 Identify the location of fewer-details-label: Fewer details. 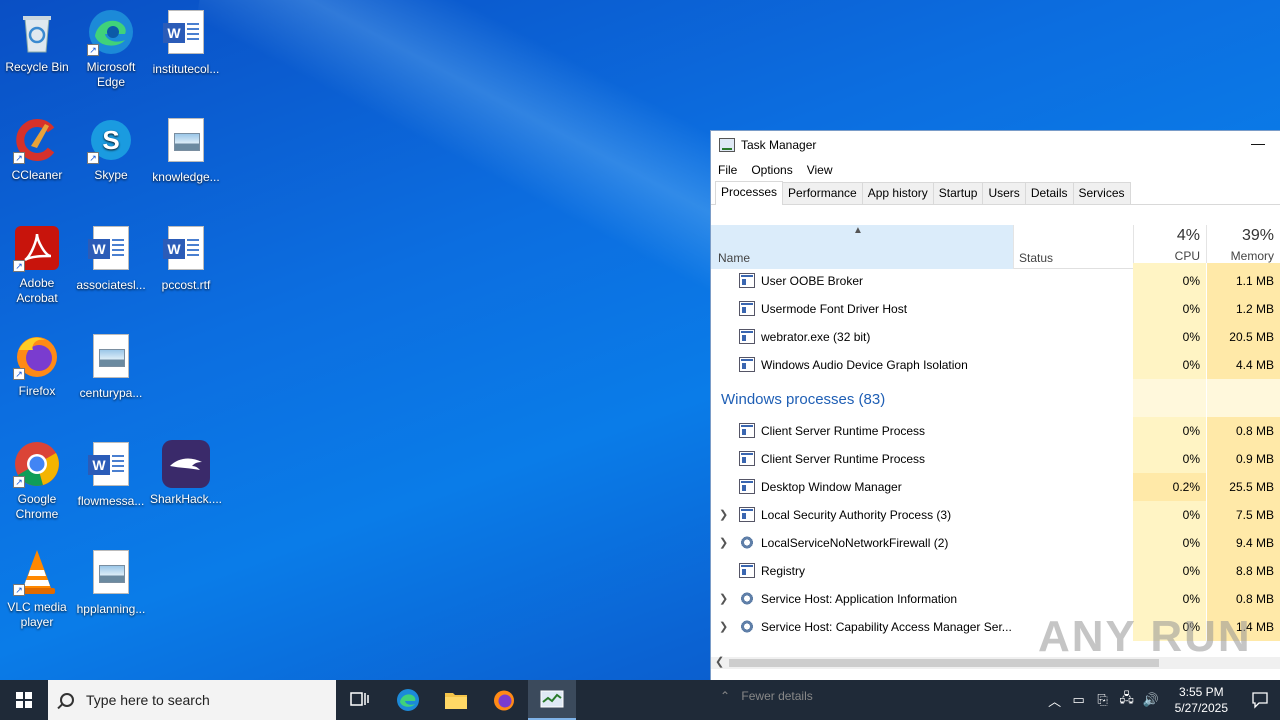
(777, 696).